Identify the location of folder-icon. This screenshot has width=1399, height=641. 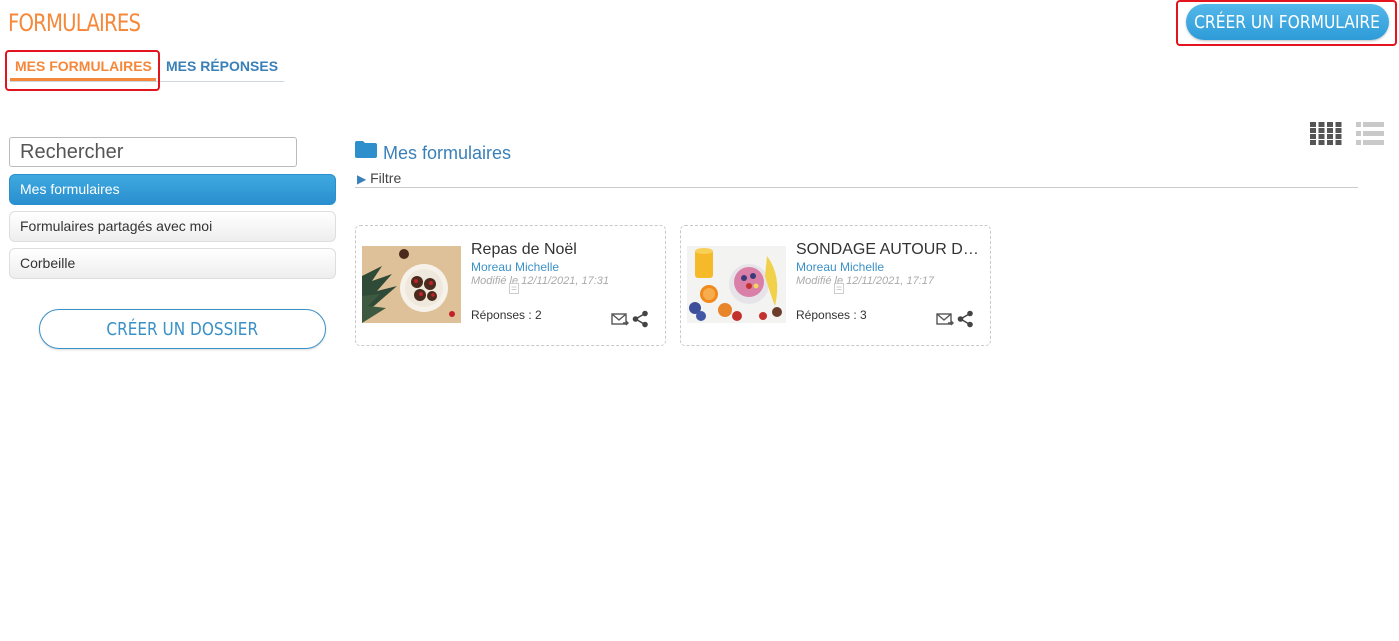
(366, 149).